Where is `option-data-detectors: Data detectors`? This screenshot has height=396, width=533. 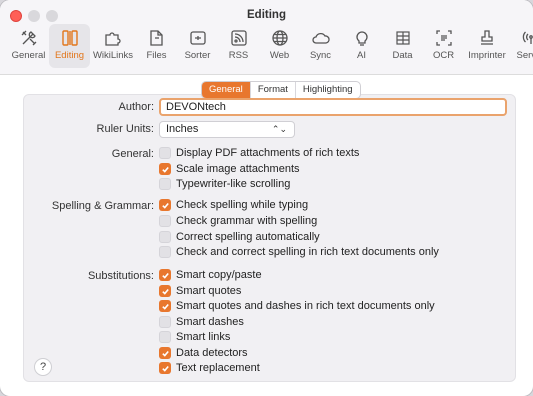
option-data-detectors: Data detectors is located at coordinates (203, 353).